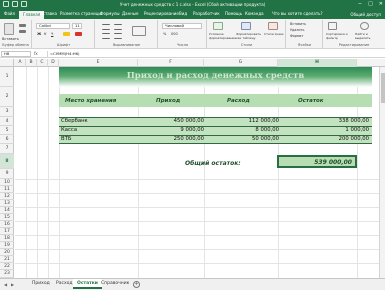 Image resolution: width=385 pixels, height=290 pixels. I want to click on align-center-icon, so click(118, 36).